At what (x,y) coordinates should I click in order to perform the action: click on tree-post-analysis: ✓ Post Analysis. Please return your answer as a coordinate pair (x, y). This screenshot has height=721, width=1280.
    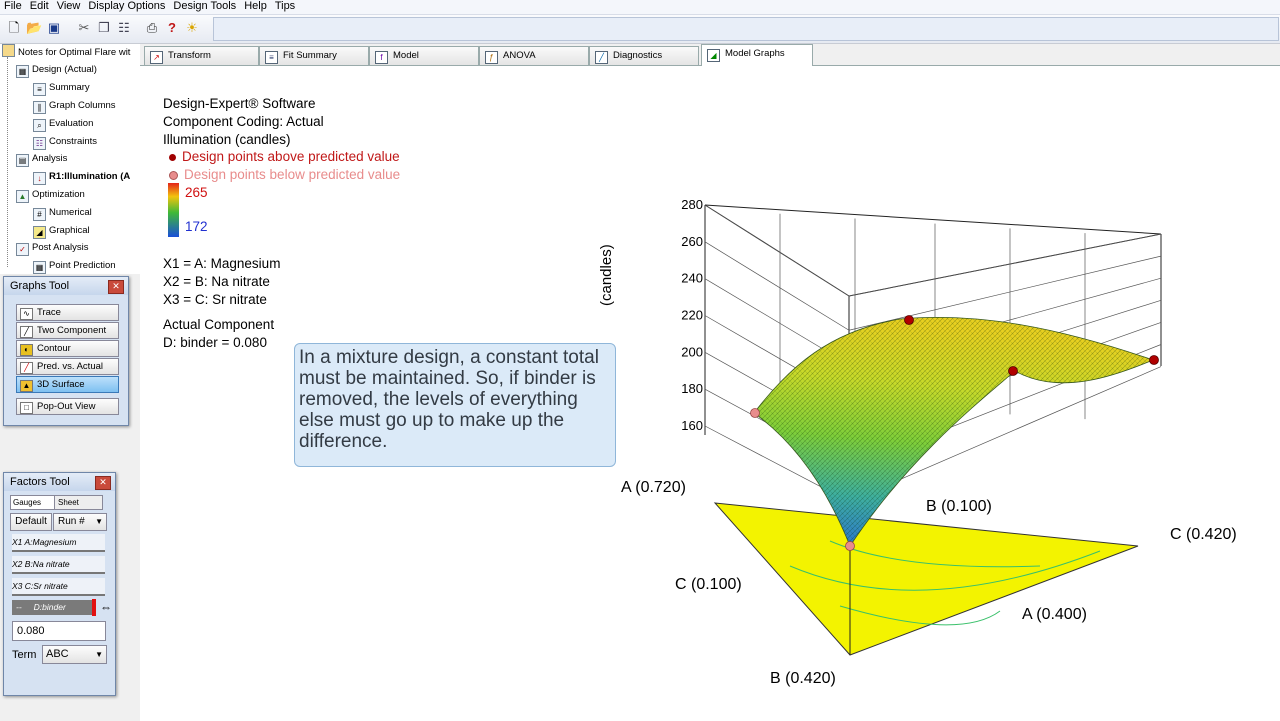
    Looking at the image, I should click on (52, 248).